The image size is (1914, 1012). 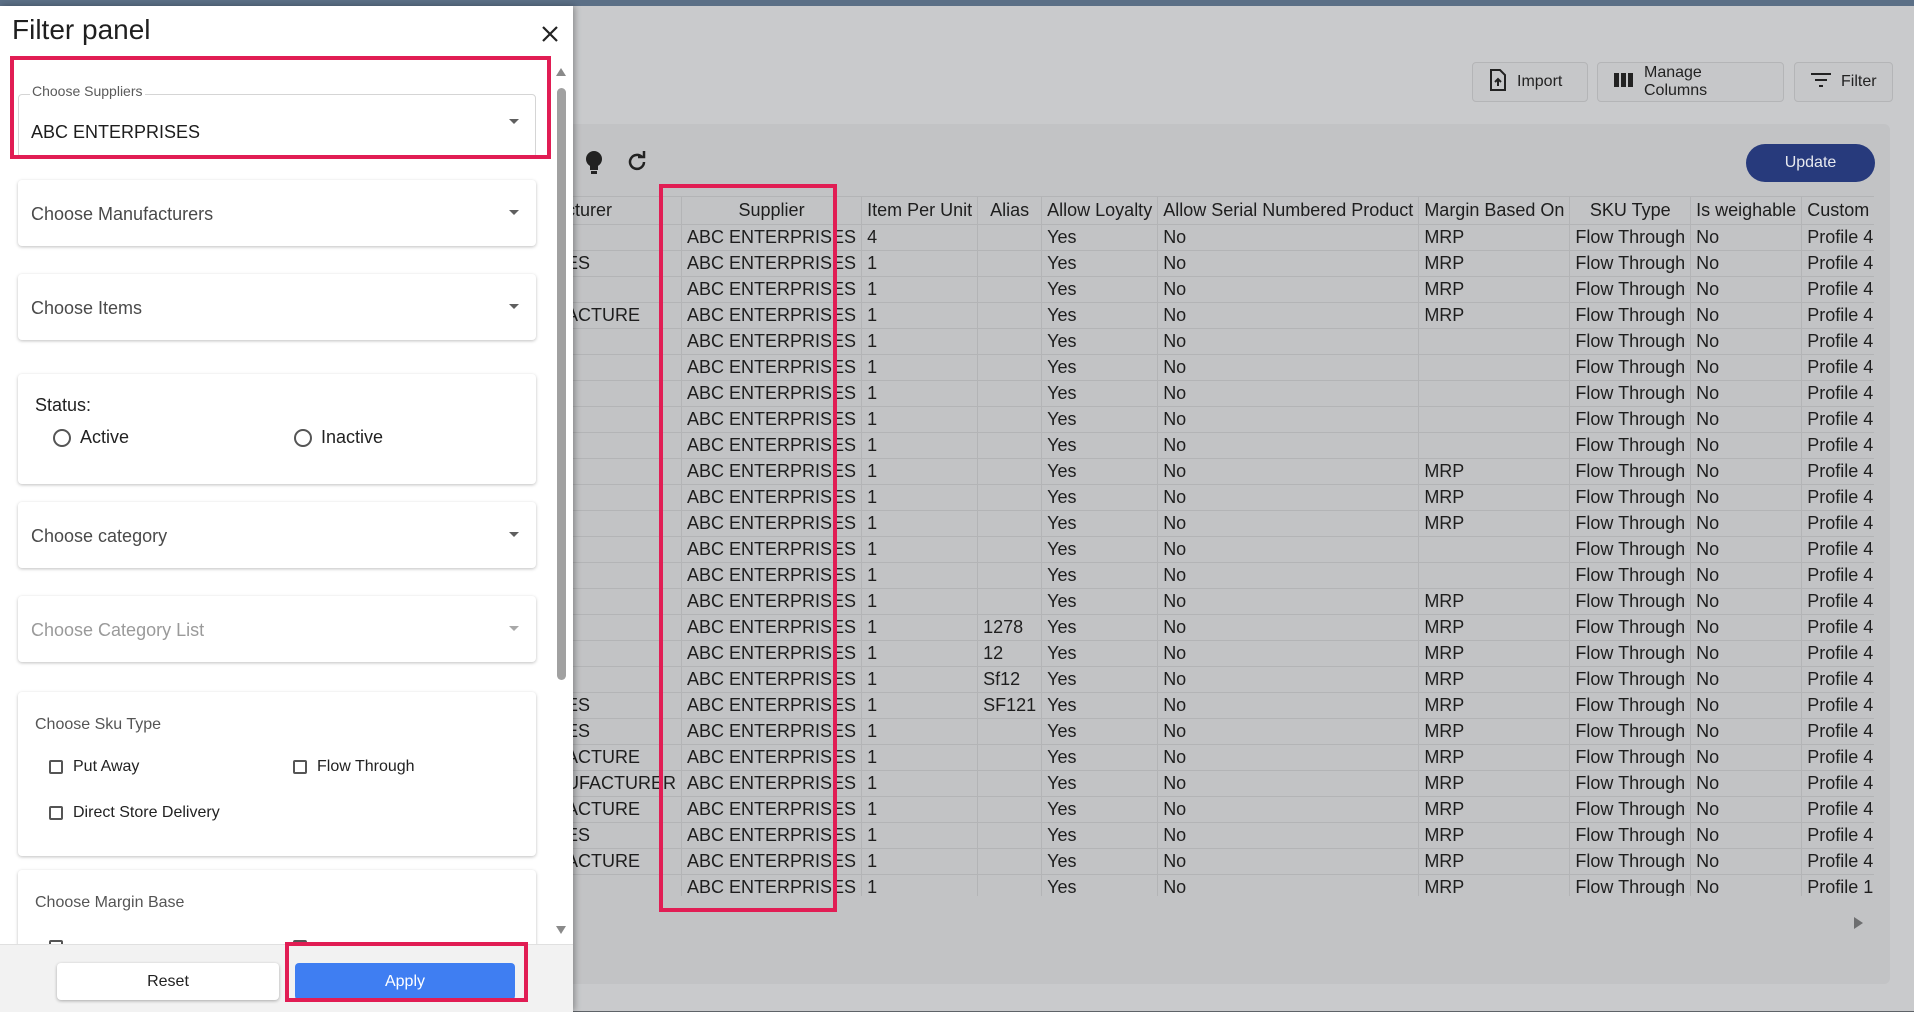 What do you see at coordinates (1810, 163) in the screenshot?
I see `update-button: Update` at bounding box center [1810, 163].